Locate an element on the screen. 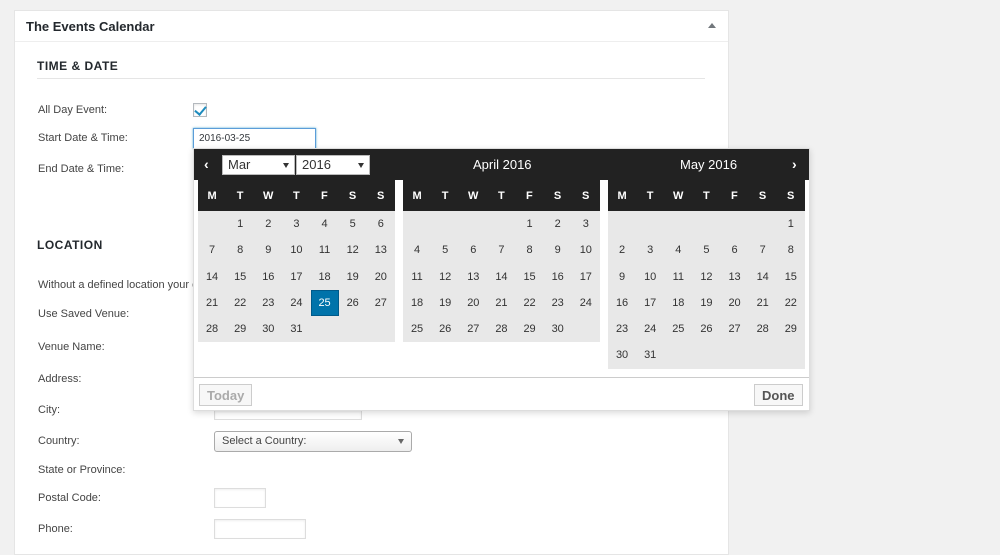 Image resolution: width=1000 pixels, height=555 pixels. phone-input is located at coordinates (260, 529).